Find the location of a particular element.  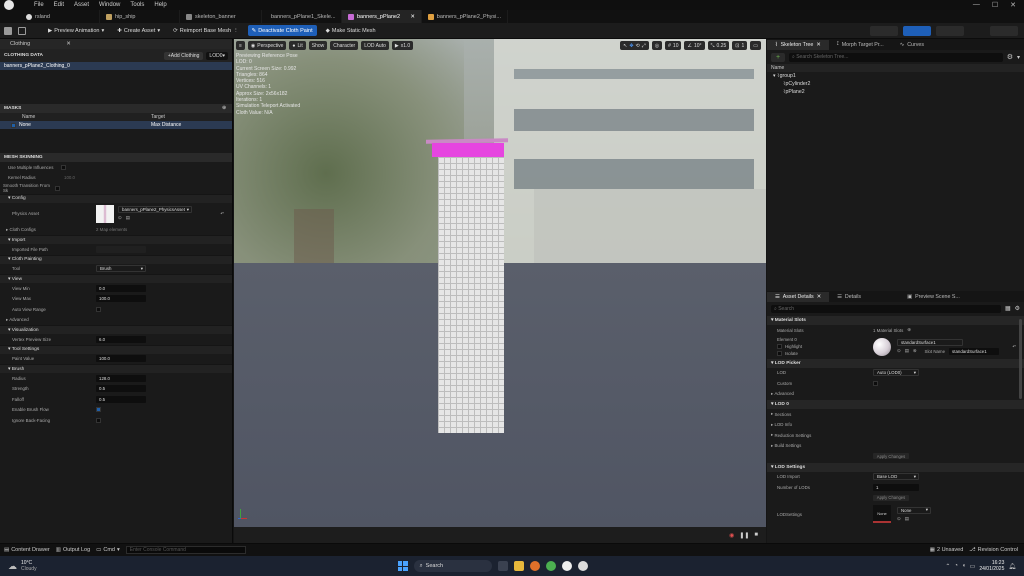

tab-skeleton-banner: skeleton_banner is located at coordinates (221, 16).